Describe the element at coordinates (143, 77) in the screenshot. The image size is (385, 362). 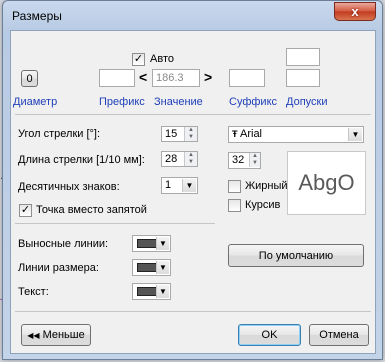
I see `less-sign: <` at that location.